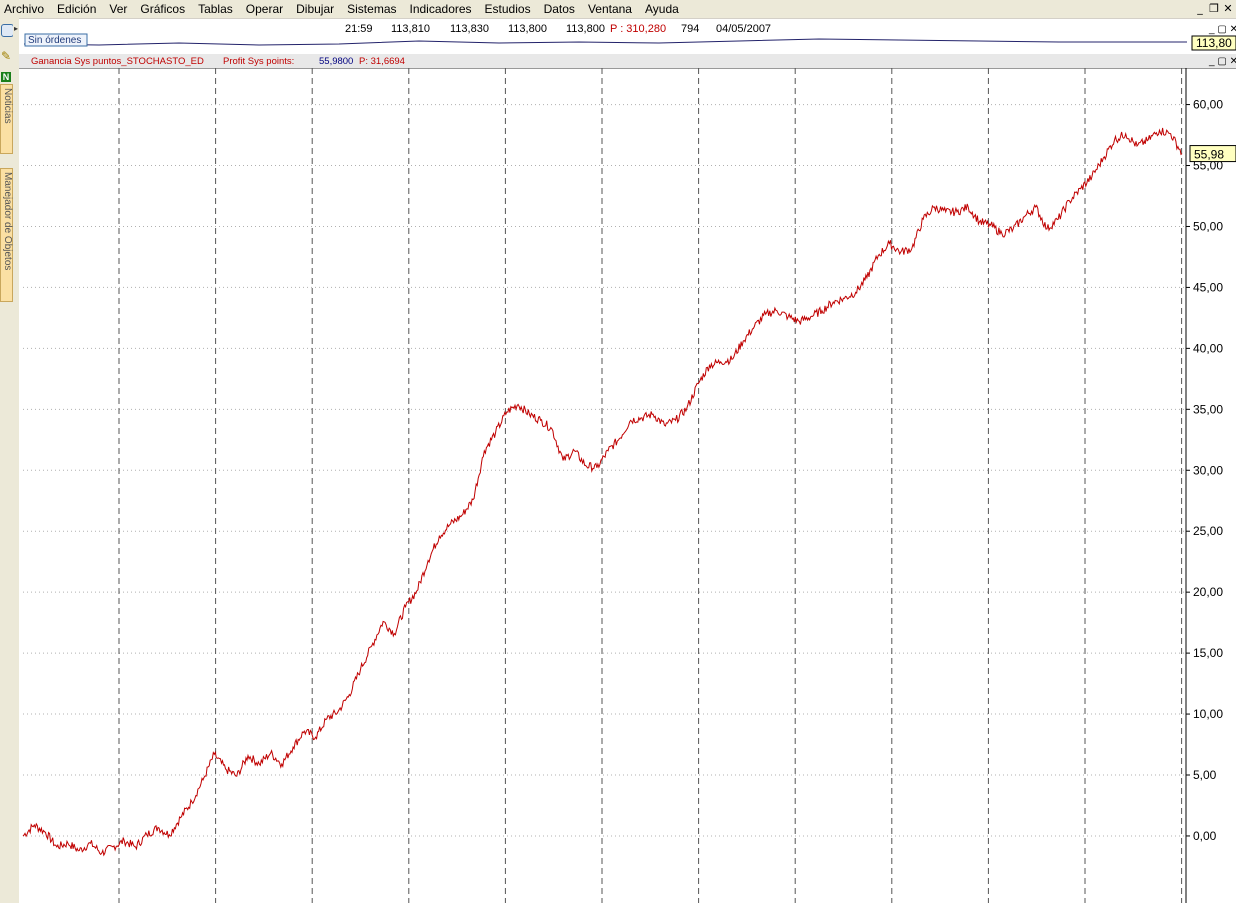 This screenshot has height=906, width=1236. What do you see at coordinates (258, 61) in the screenshot?
I see `panel-metric-label: Profit Sys points:` at bounding box center [258, 61].